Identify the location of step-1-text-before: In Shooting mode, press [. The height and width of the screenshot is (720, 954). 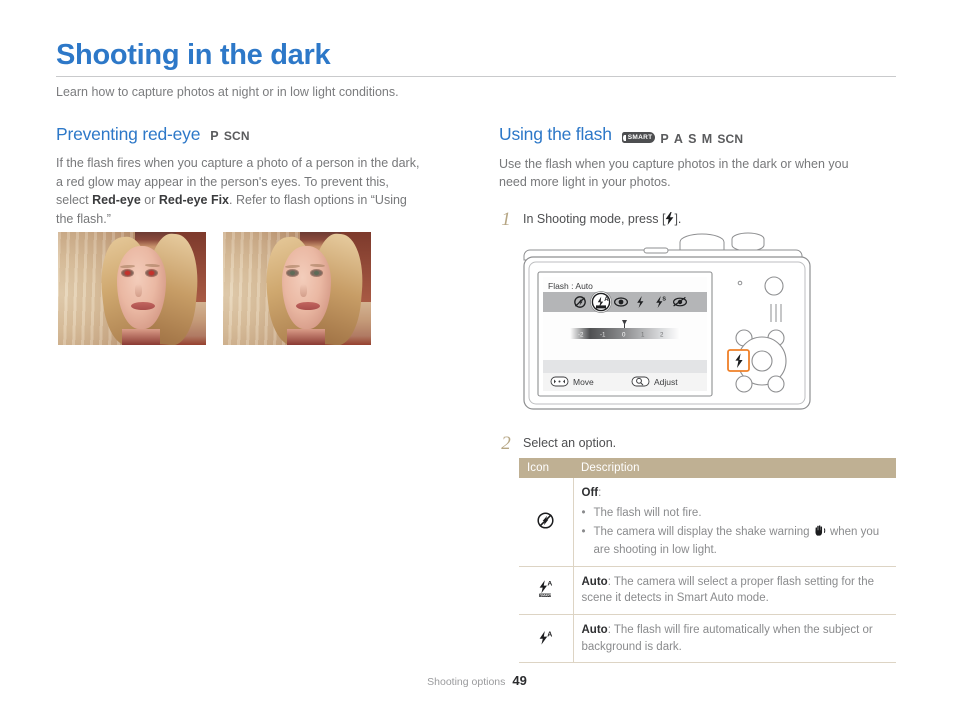
(594, 218).